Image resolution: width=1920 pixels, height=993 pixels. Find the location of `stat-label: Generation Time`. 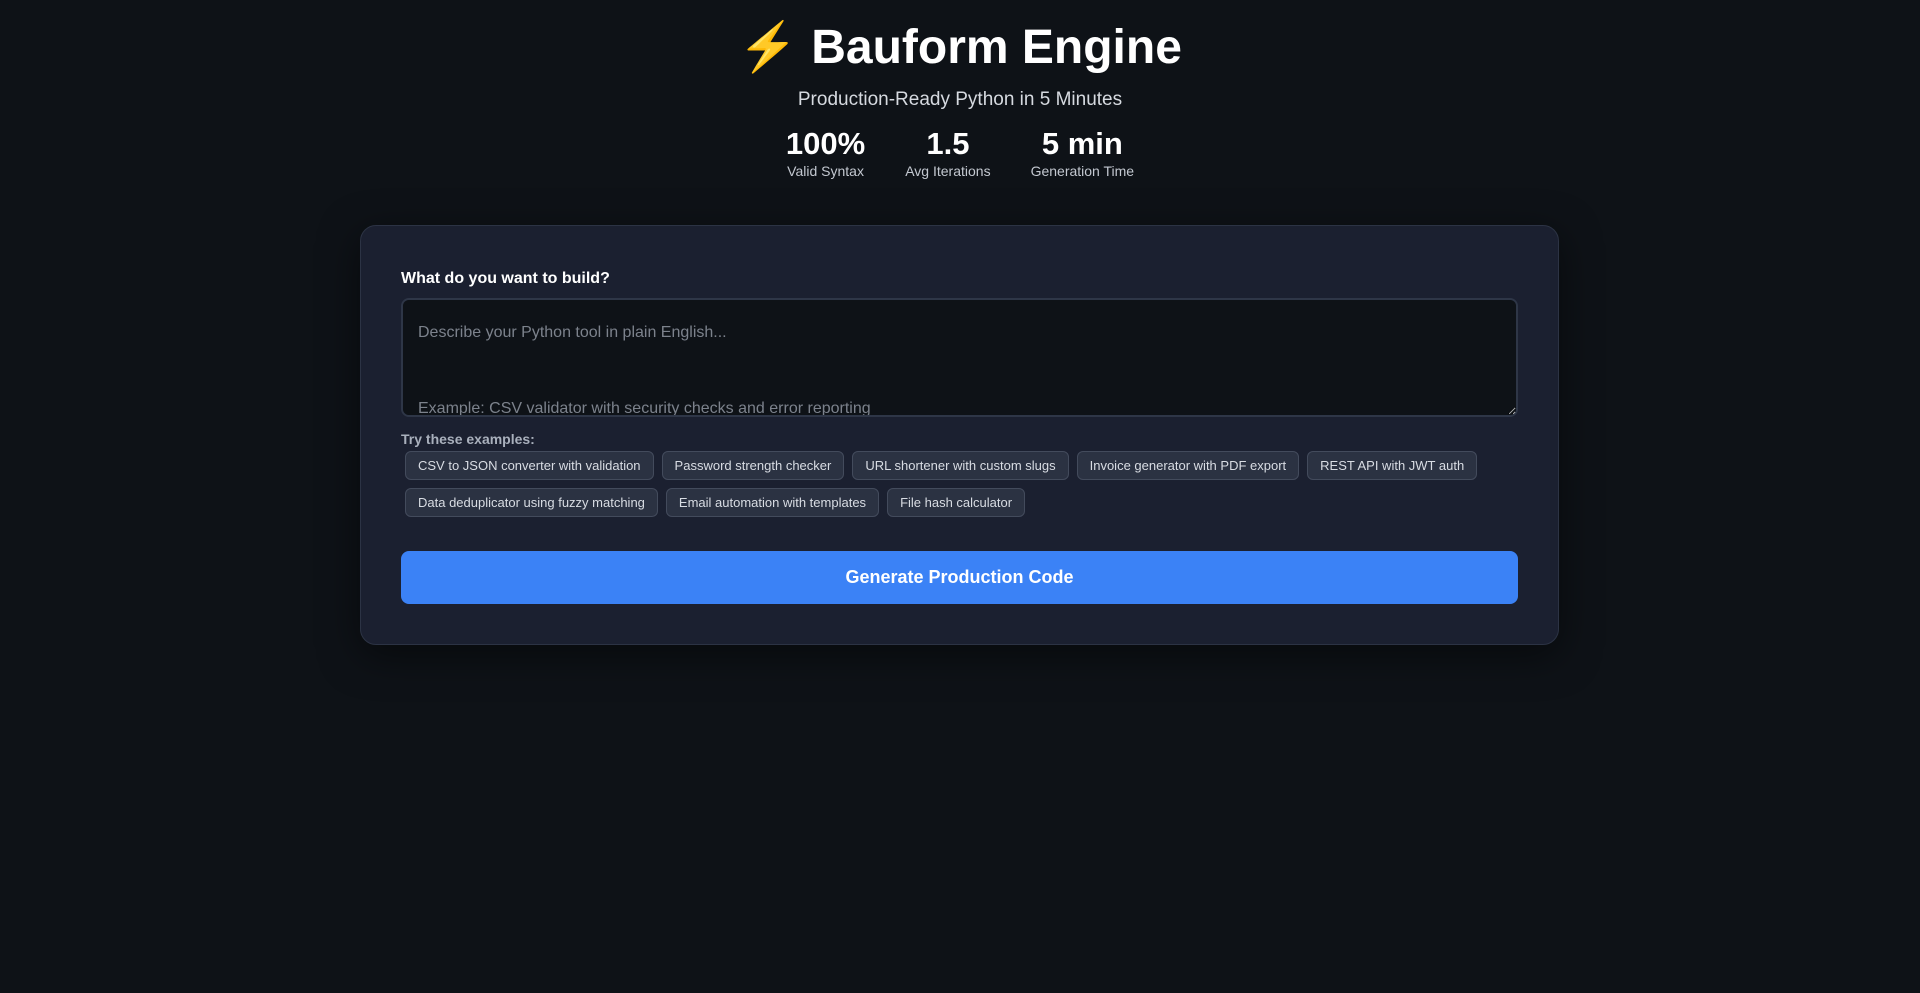

stat-label: Generation Time is located at coordinates (1082, 171).